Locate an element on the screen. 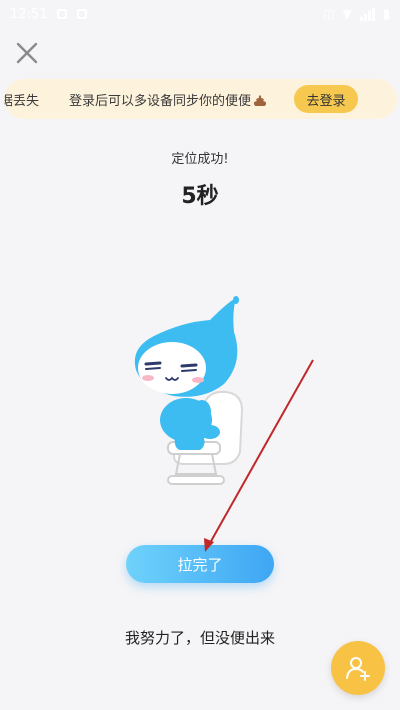 Image resolution: width=400 pixels, height=710 pixels. close-icon is located at coordinates (27, 53).